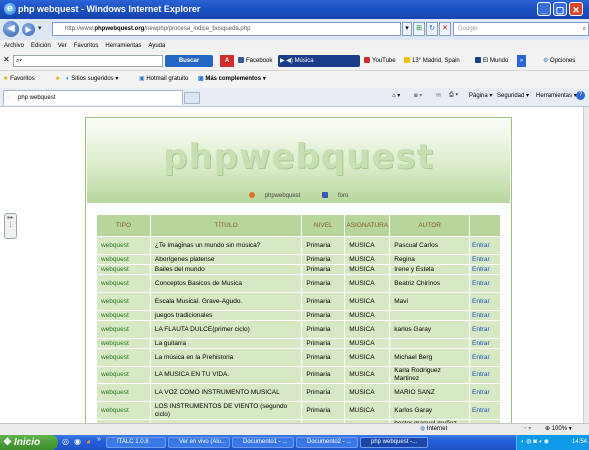 Image resolution: width=589 pixels, height=450 pixels. What do you see at coordinates (189, 61) in the screenshot?
I see `buscar-button: Buscar` at bounding box center [189, 61].